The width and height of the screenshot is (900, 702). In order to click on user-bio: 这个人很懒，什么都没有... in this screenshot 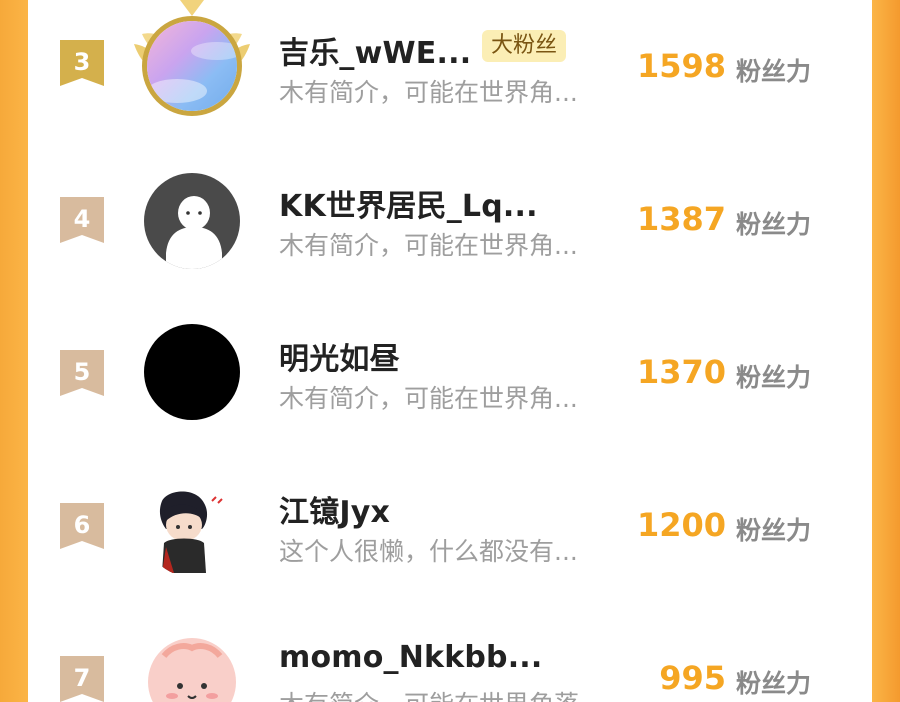, I will do `click(428, 551)`.